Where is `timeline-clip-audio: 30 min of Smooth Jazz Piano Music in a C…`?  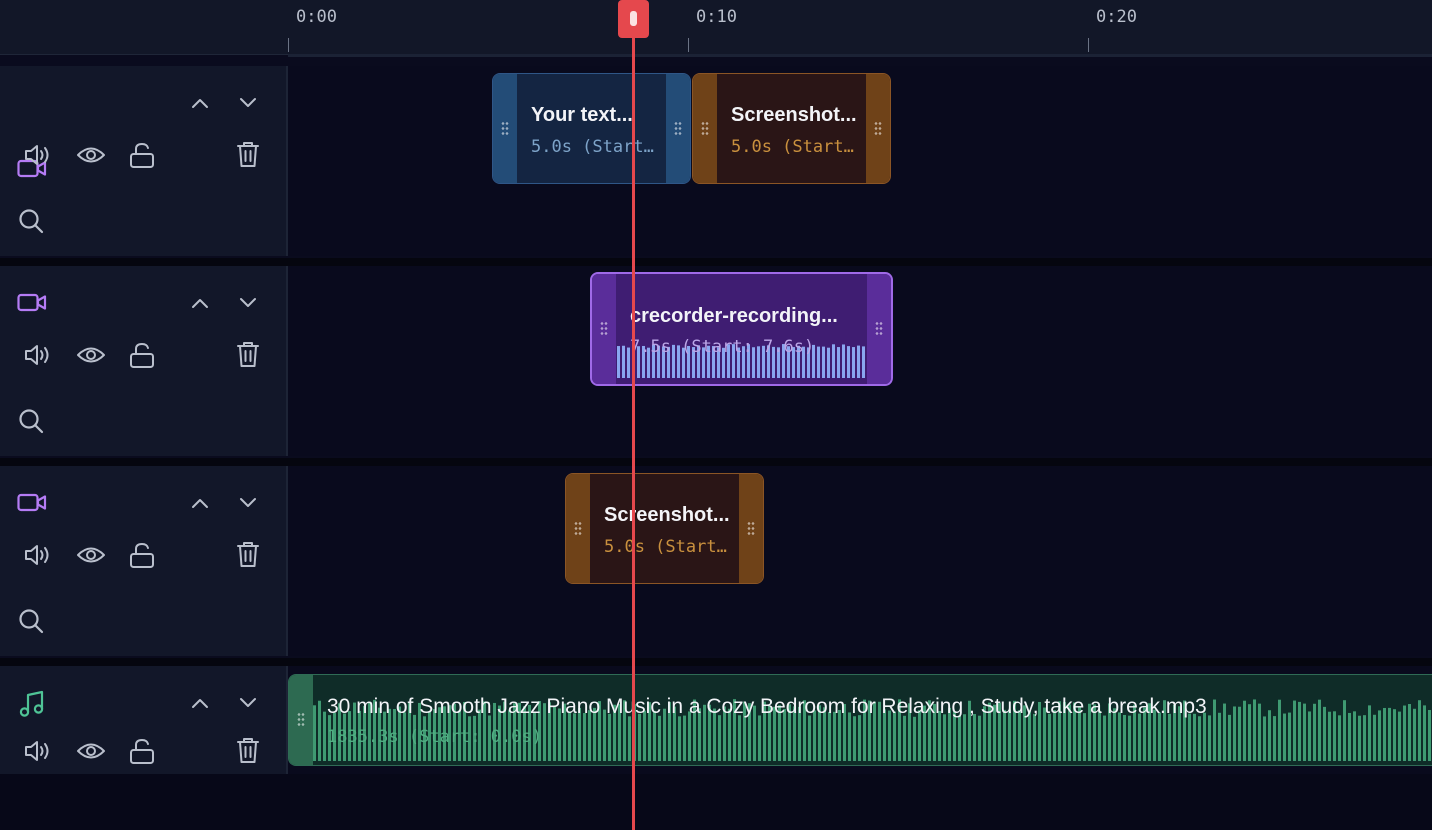 timeline-clip-audio: 30 min of Smooth Jazz Piano Music in a C… is located at coordinates (860, 720).